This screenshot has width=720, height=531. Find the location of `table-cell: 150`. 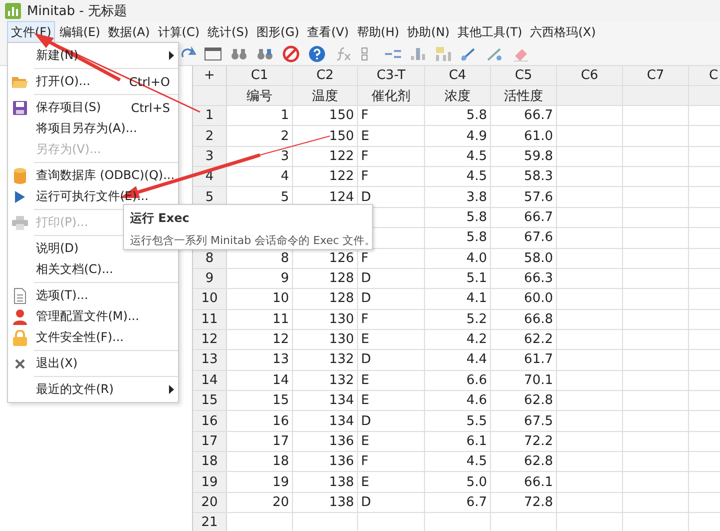

table-cell: 150 is located at coordinates (325, 136).